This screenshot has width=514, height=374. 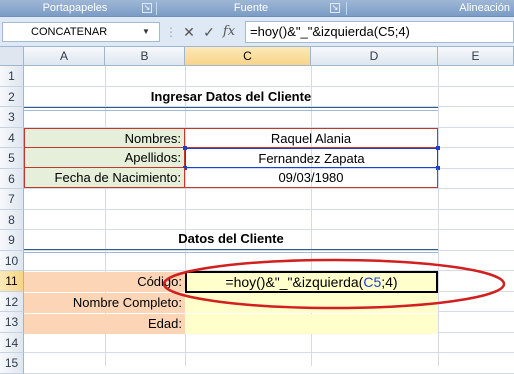 What do you see at coordinates (334, 284) in the screenshot?
I see `annotation-ellipse` at bounding box center [334, 284].